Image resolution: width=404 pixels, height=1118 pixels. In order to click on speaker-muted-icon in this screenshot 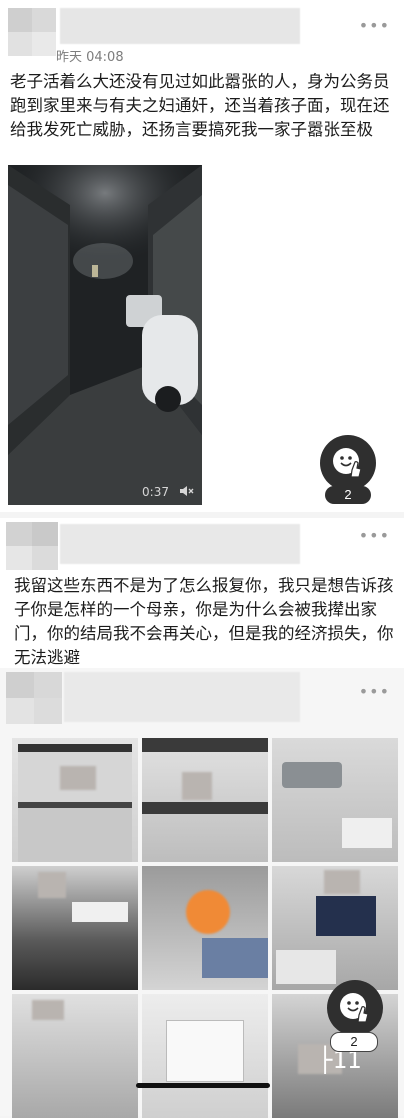, I will do `click(187, 492)`.